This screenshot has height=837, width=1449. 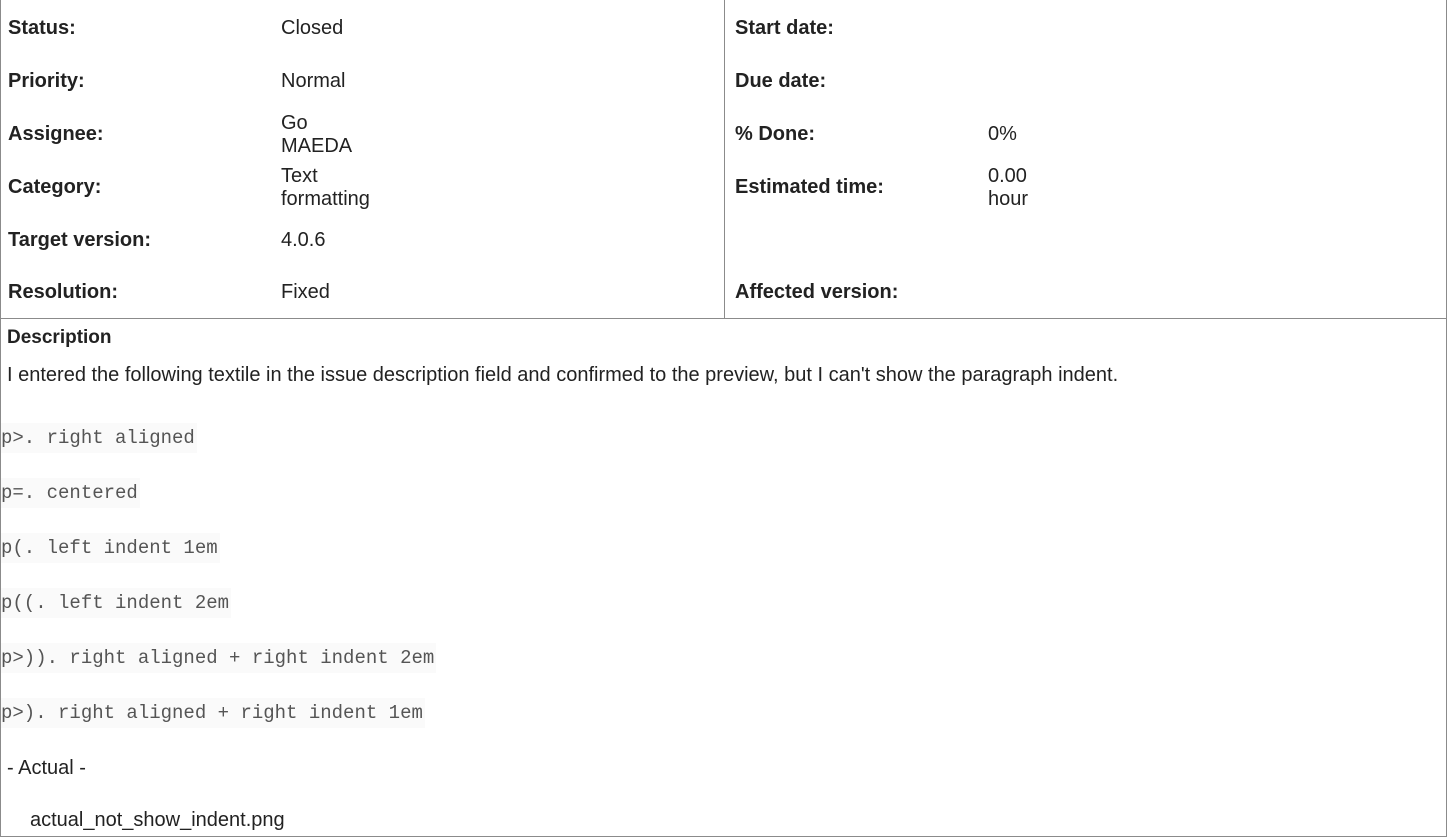 I want to click on code-line: p>. right aligned, so click(x=99, y=438).